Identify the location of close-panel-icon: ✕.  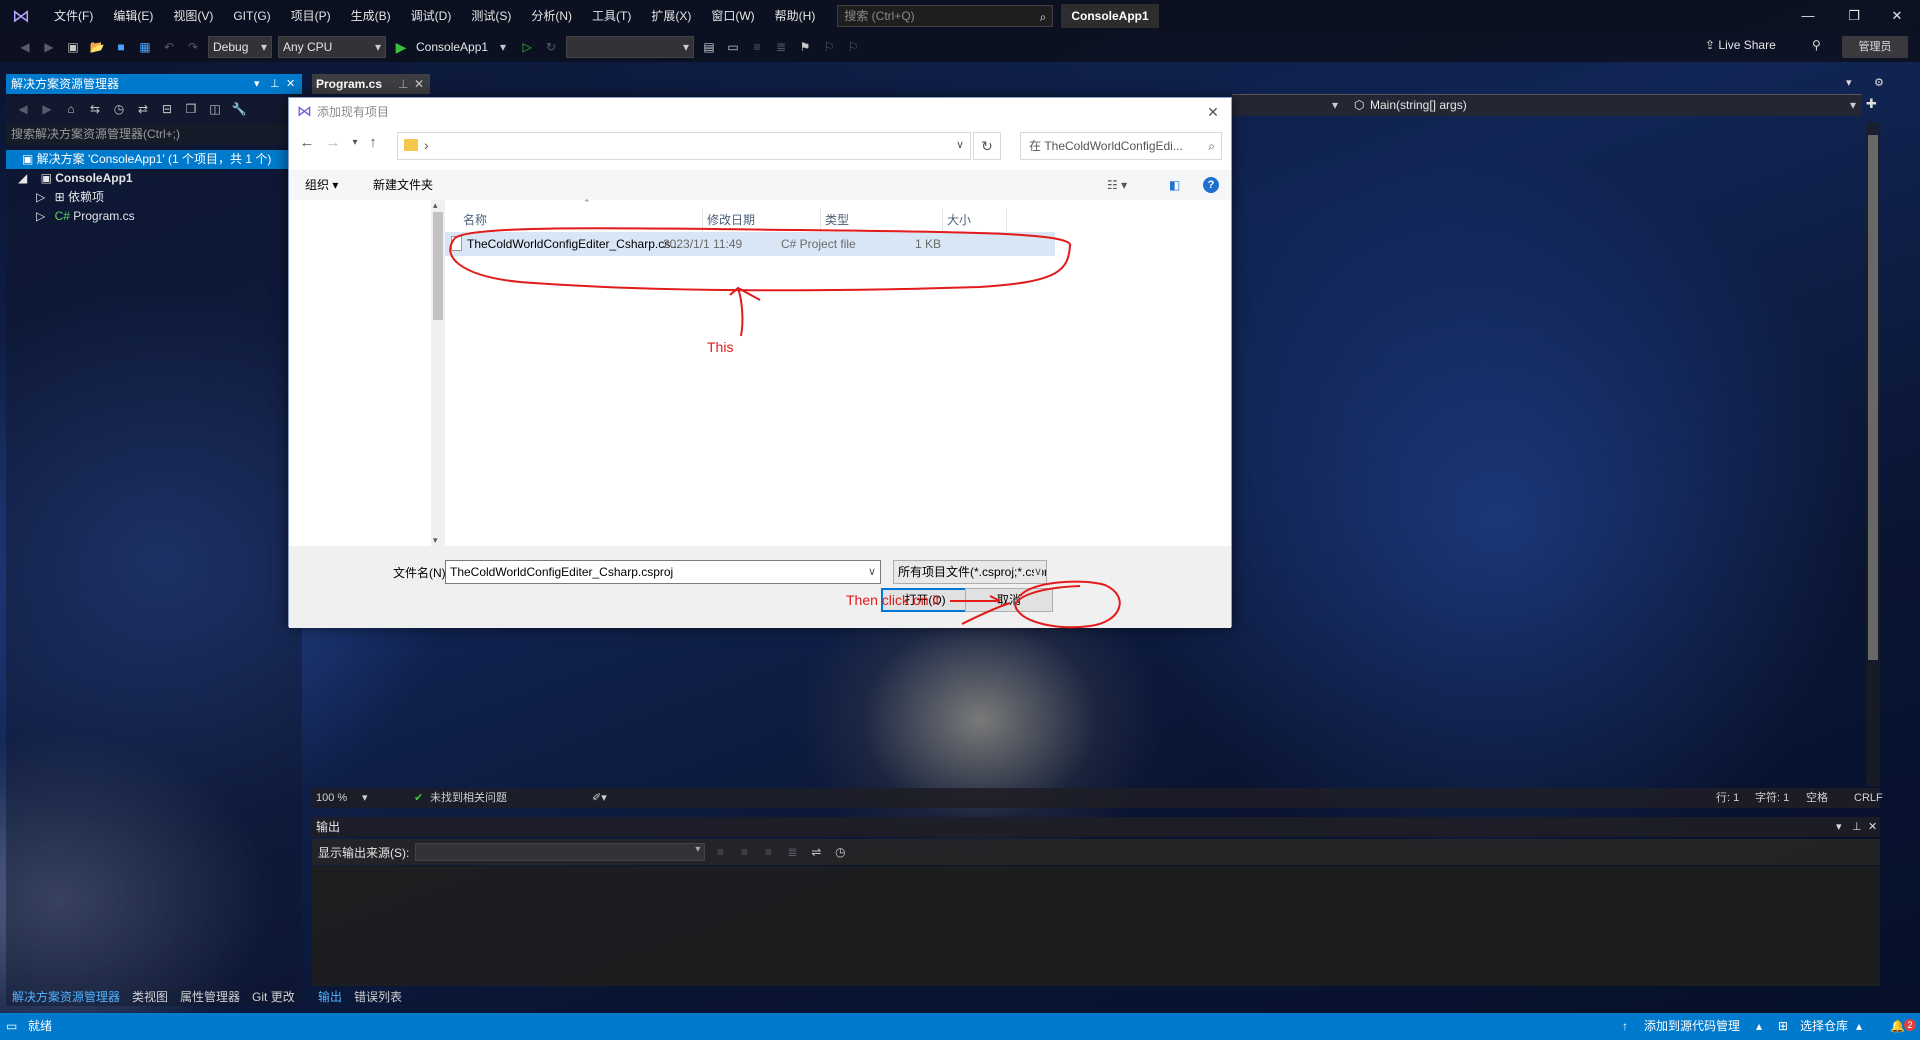
(1872, 827).